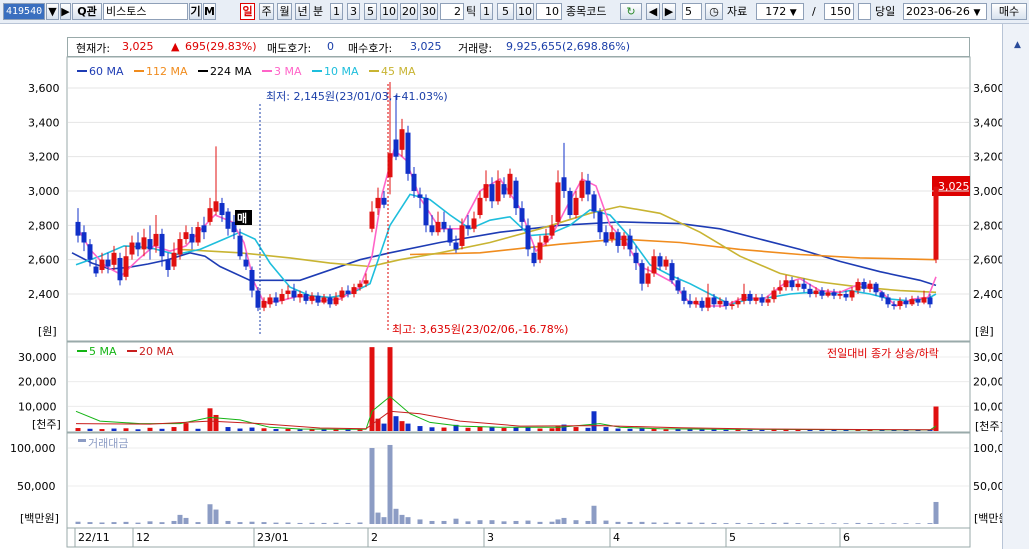 The width and height of the screenshot is (1029, 549). Describe the element at coordinates (37, 406) in the screenshot. I see `volume-tick-label-left: 10,000` at that location.